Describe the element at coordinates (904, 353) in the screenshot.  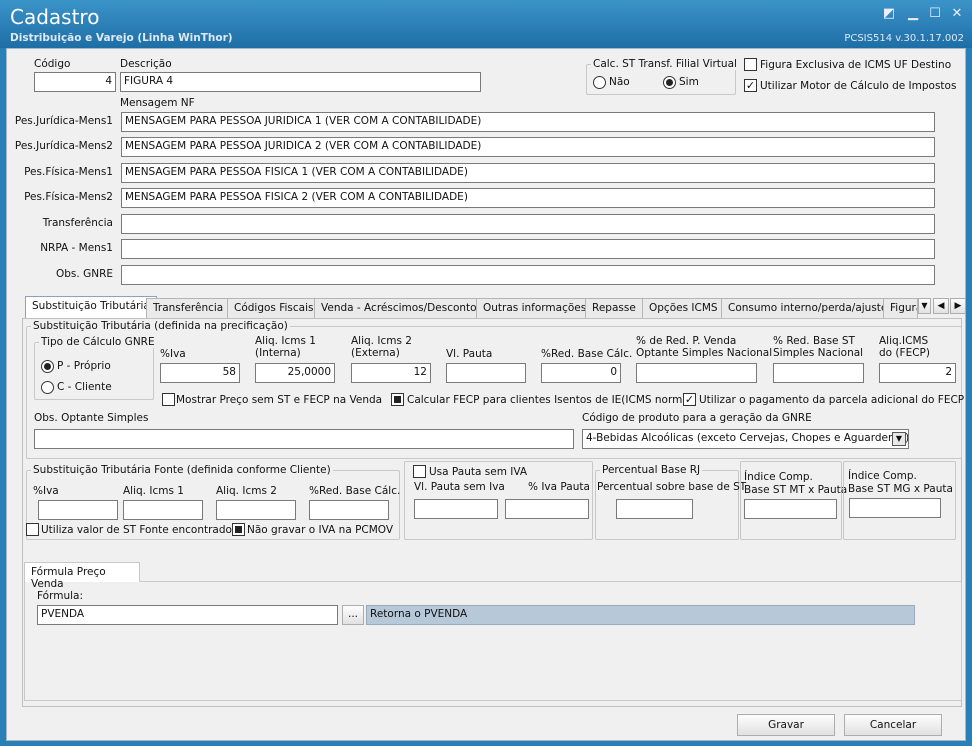
I see `aliq-fecp-sub-label: do (FECP)` at that location.